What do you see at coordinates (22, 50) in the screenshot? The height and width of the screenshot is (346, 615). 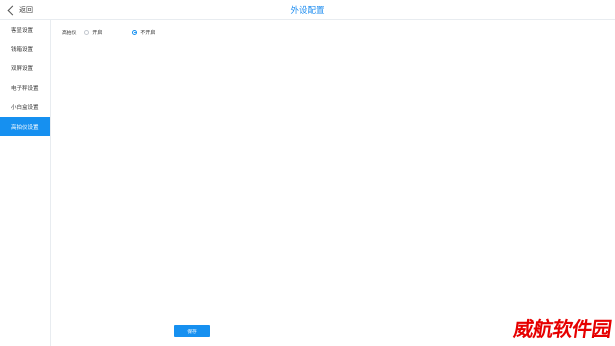 I see `sidebar-item-label: 钱箱设置` at bounding box center [22, 50].